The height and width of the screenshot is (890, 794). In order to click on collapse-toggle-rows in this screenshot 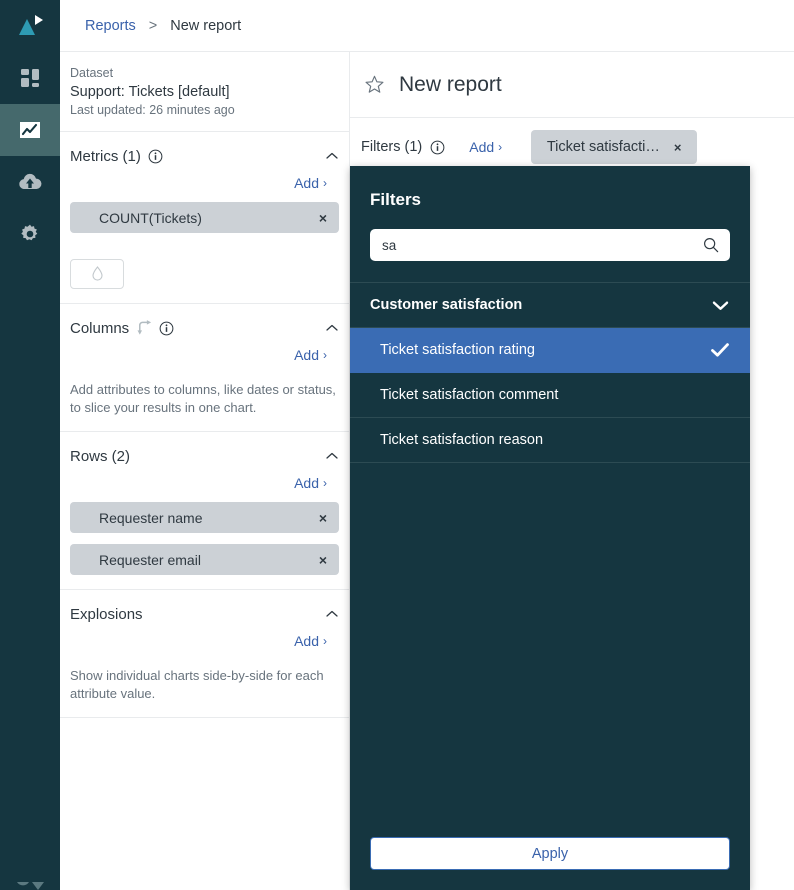, I will do `click(332, 456)`.